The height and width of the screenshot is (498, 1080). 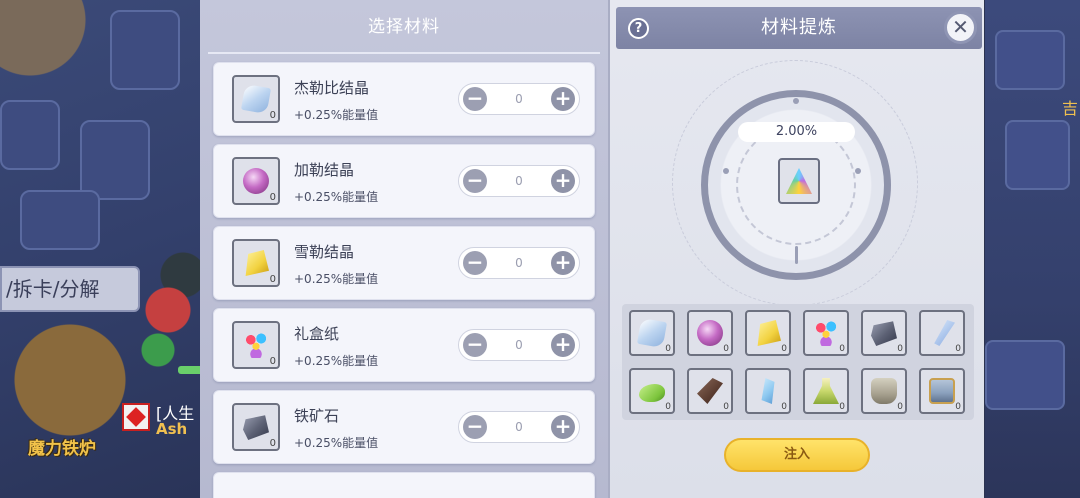 What do you see at coordinates (797, 455) in the screenshot?
I see `inject-button: 注入` at bounding box center [797, 455].